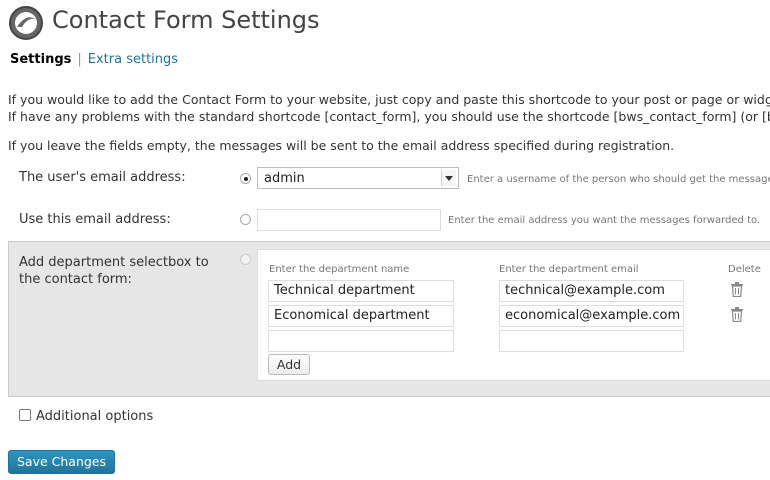 This screenshot has width=770, height=480. What do you see at coordinates (102, 177) in the screenshot?
I see `user-email-label: The user's email address:` at bounding box center [102, 177].